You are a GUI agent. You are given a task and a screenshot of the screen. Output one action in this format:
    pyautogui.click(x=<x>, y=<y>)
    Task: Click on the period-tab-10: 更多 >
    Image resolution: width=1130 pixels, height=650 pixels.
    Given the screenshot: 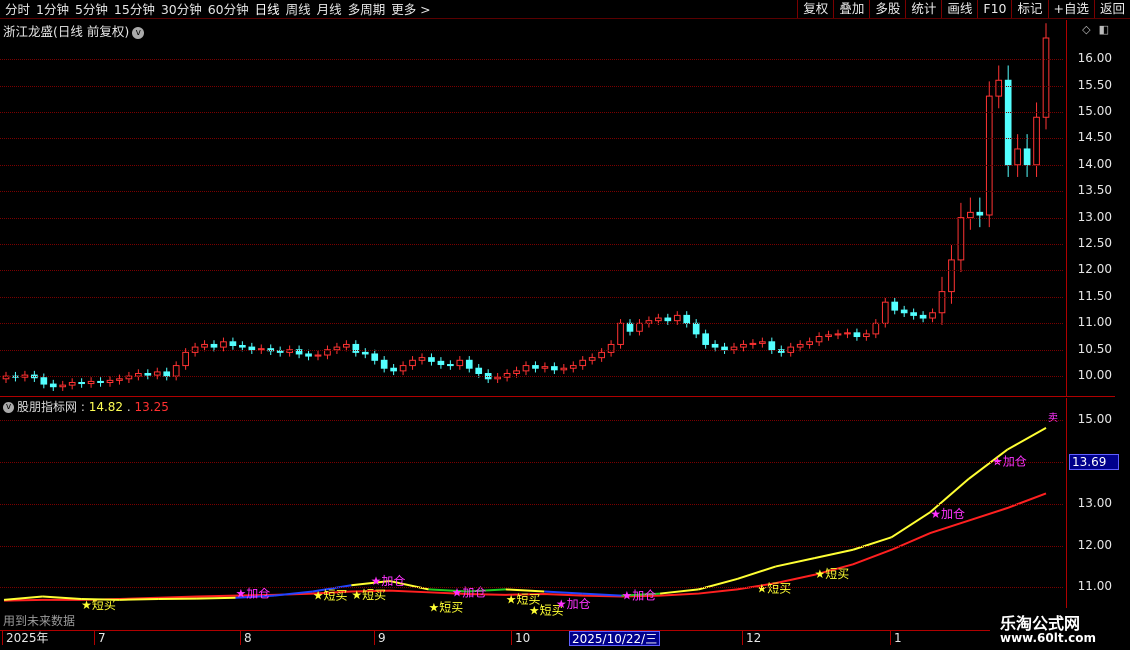 What is the action you would take?
    pyautogui.click(x=410, y=9)
    